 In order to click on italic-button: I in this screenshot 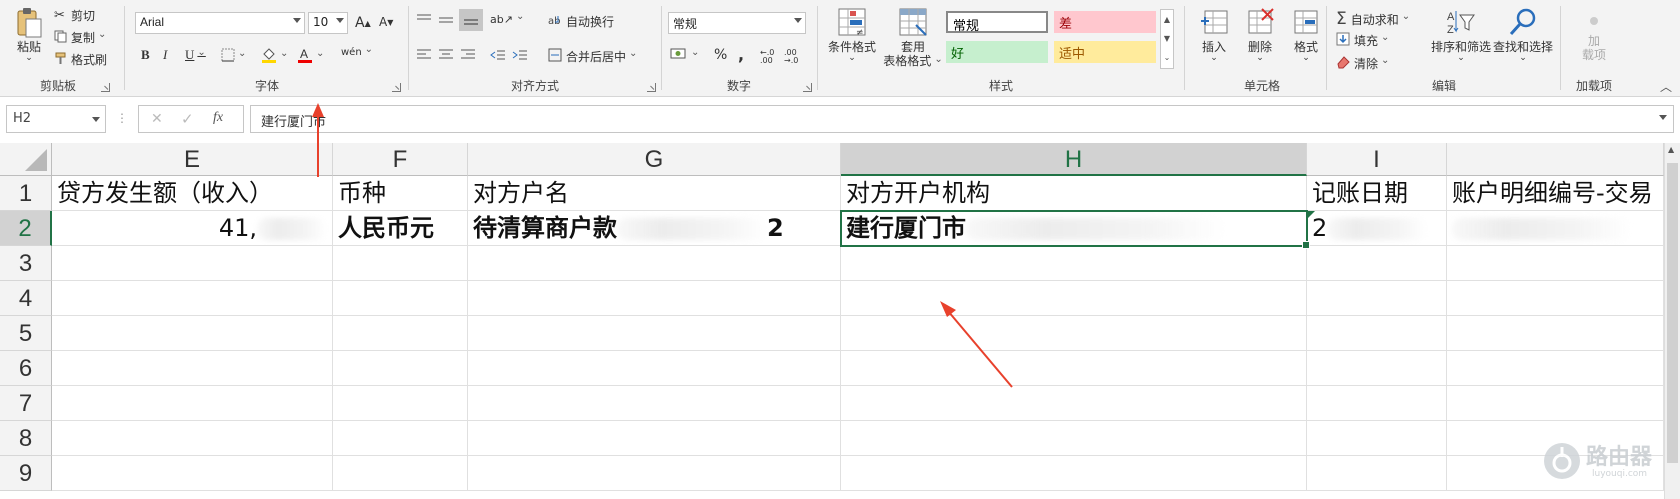, I will do `click(165, 55)`.